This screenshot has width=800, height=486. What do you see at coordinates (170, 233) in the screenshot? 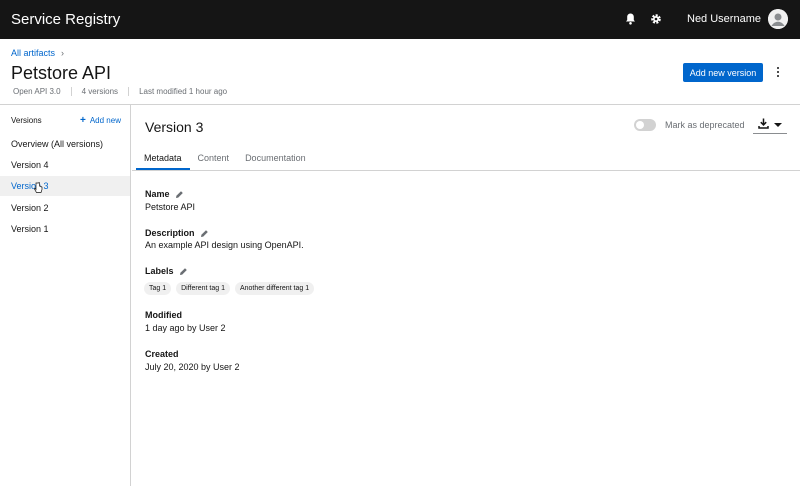
I see `description-label-text: Description` at bounding box center [170, 233].